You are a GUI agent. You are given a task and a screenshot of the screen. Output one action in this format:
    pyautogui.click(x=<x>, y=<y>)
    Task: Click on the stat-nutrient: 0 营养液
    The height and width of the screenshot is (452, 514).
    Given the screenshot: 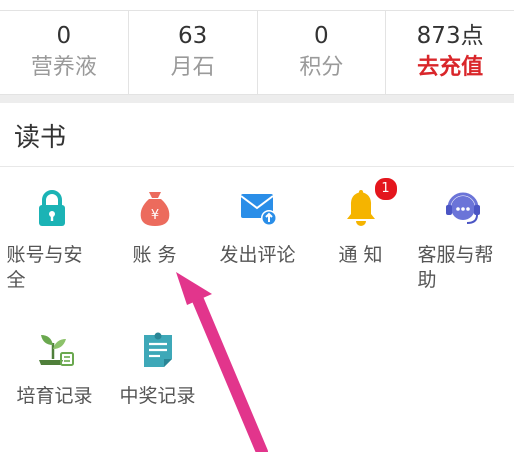 What is the action you would take?
    pyautogui.click(x=64, y=52)
    